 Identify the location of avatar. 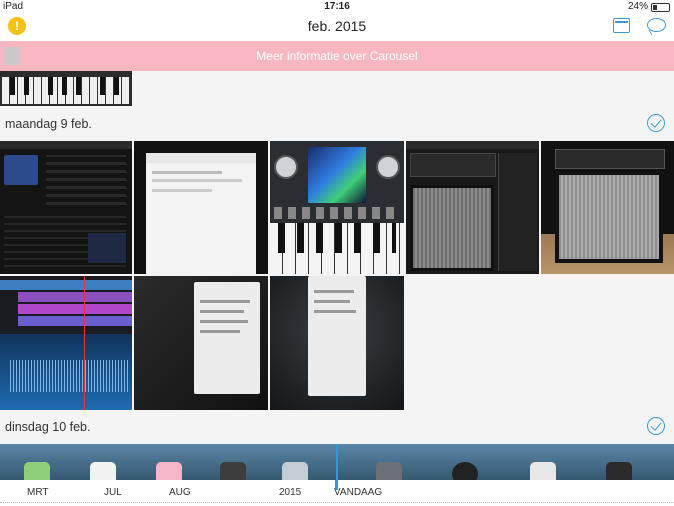
(12, 56).